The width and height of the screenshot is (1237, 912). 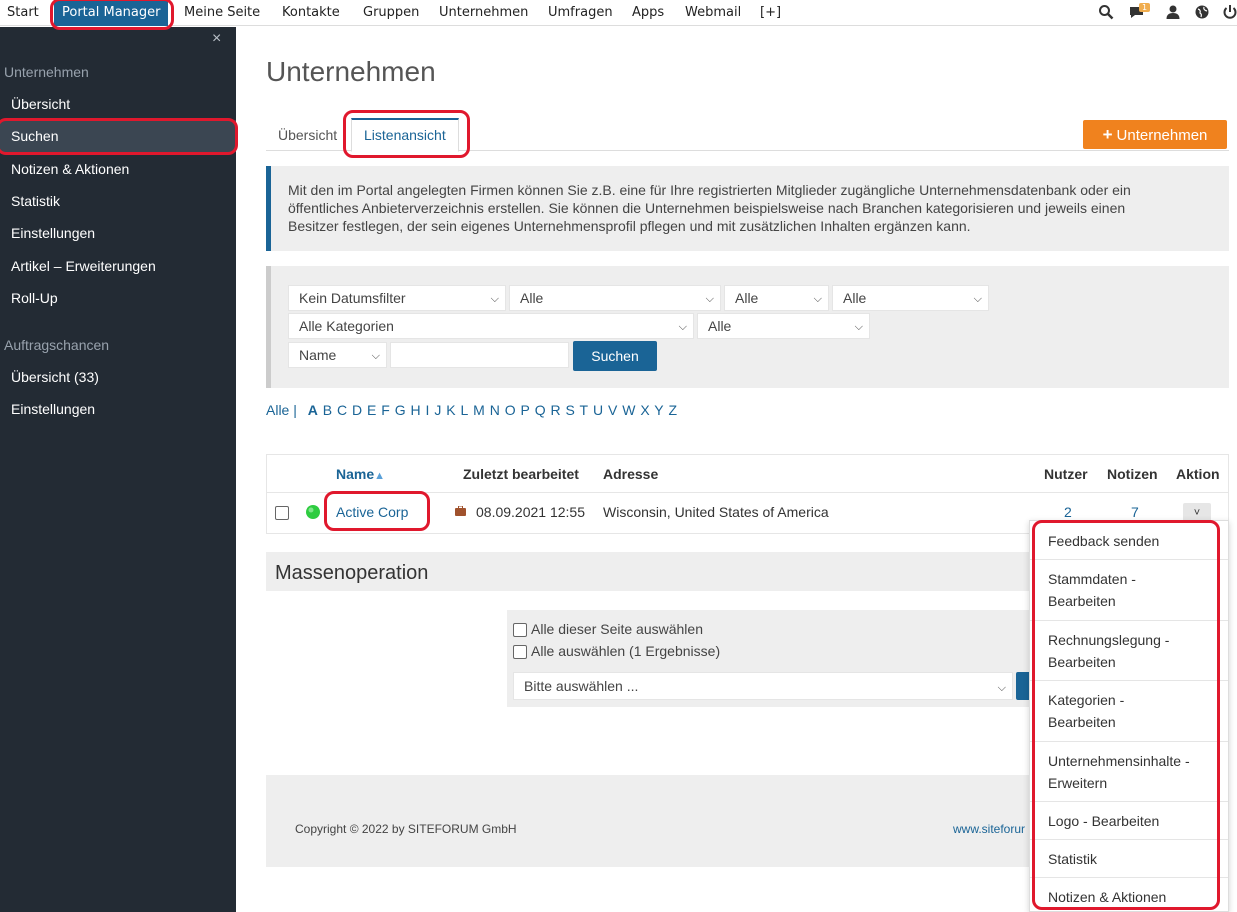 I want to click on alpha-letter: X, so click(x=644, y=410).